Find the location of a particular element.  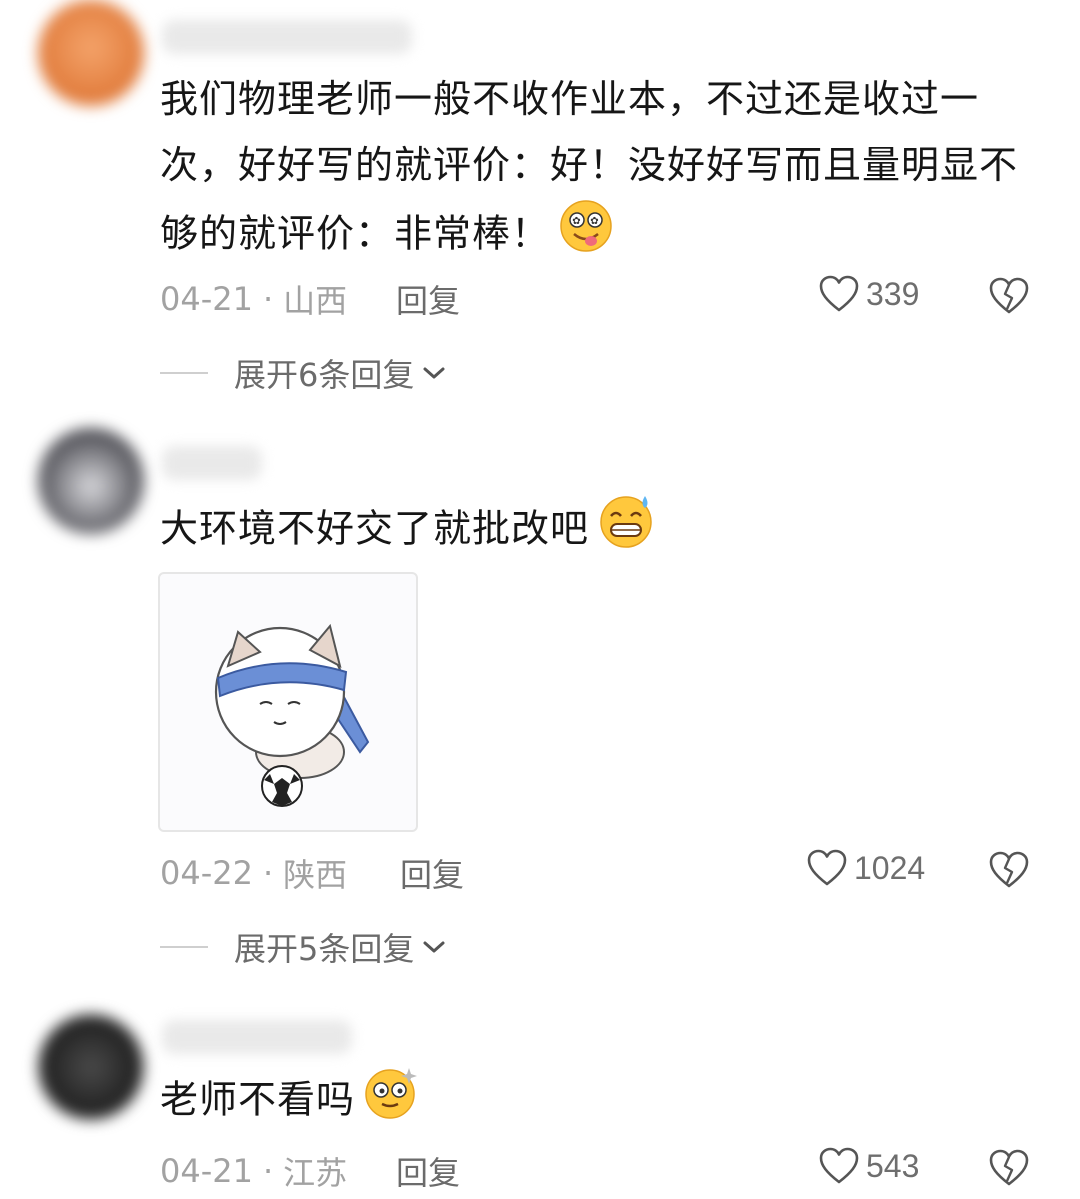

like-button: 1024 is located at coordinates (865, 868).